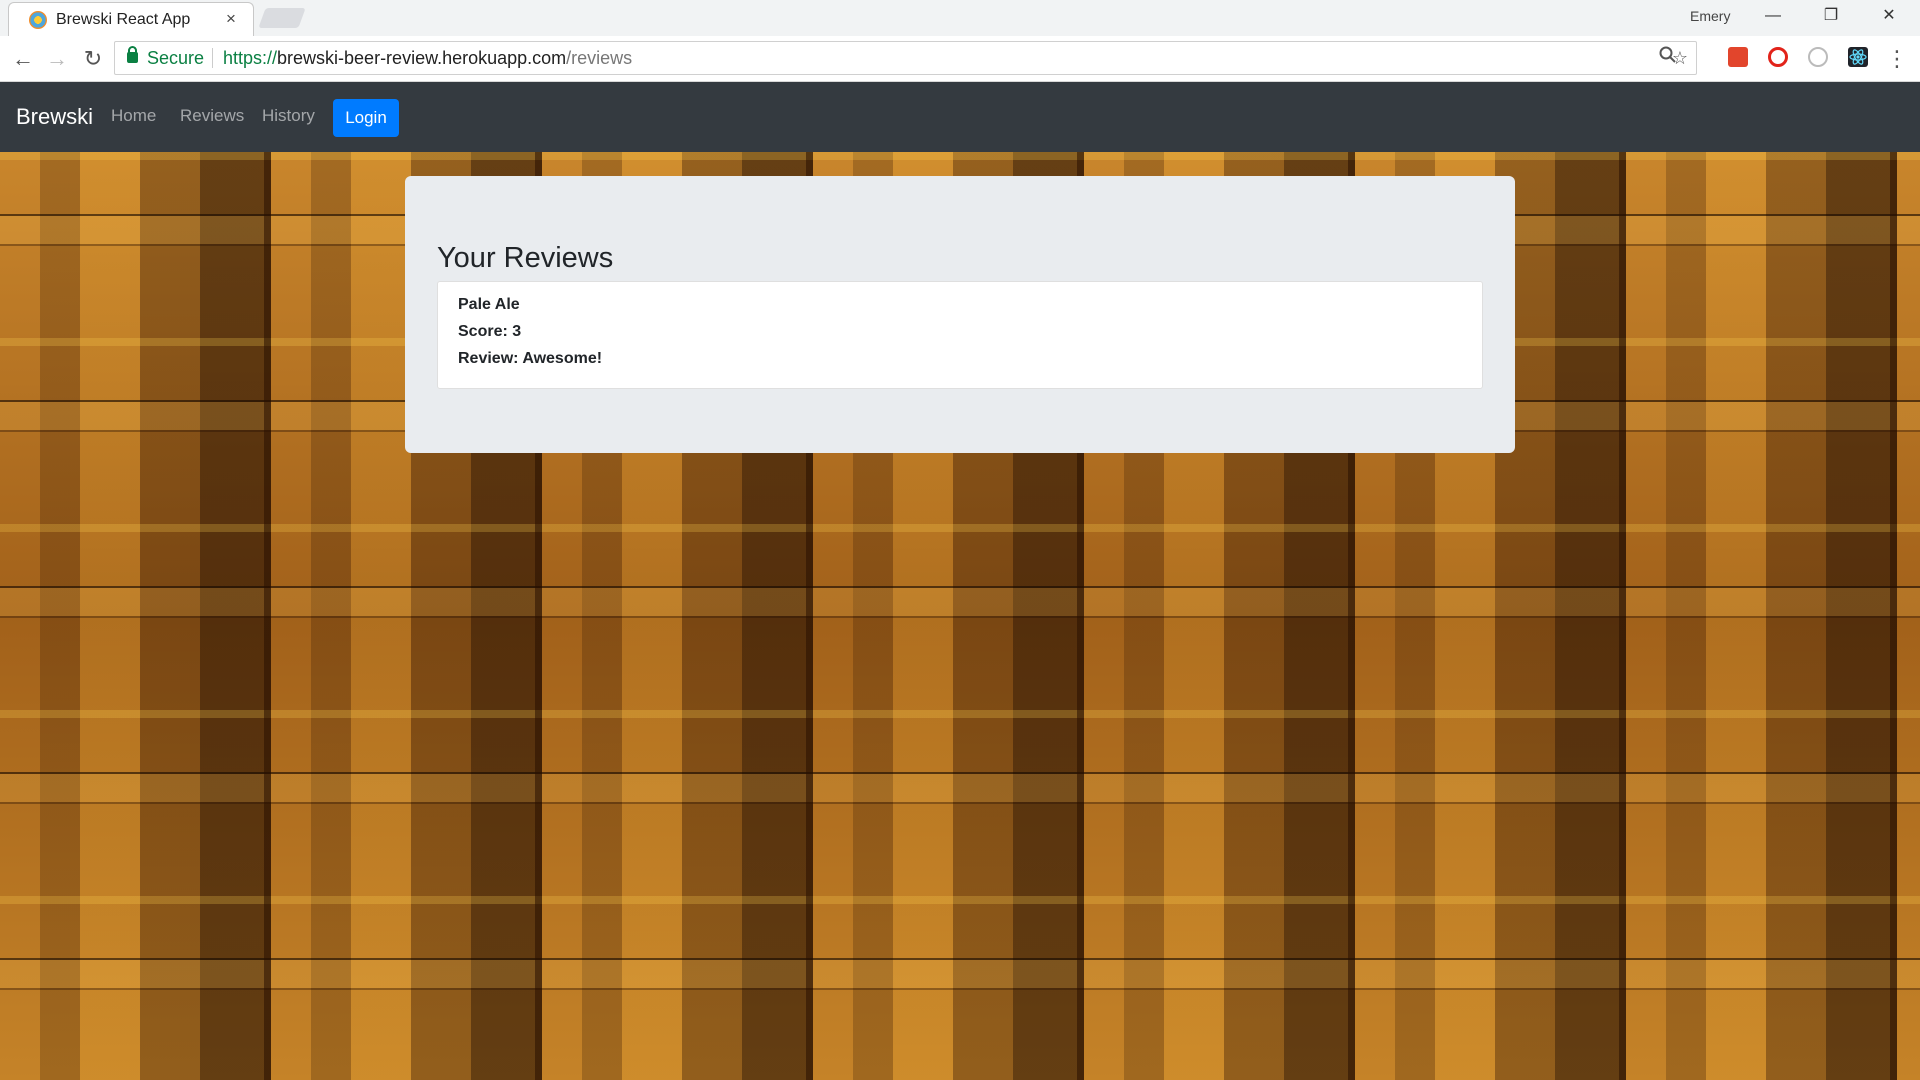 Image resolution: width=1920 pixels, height=1080 pixels. I want to click on url-path: /reviews, so click(599, 58).